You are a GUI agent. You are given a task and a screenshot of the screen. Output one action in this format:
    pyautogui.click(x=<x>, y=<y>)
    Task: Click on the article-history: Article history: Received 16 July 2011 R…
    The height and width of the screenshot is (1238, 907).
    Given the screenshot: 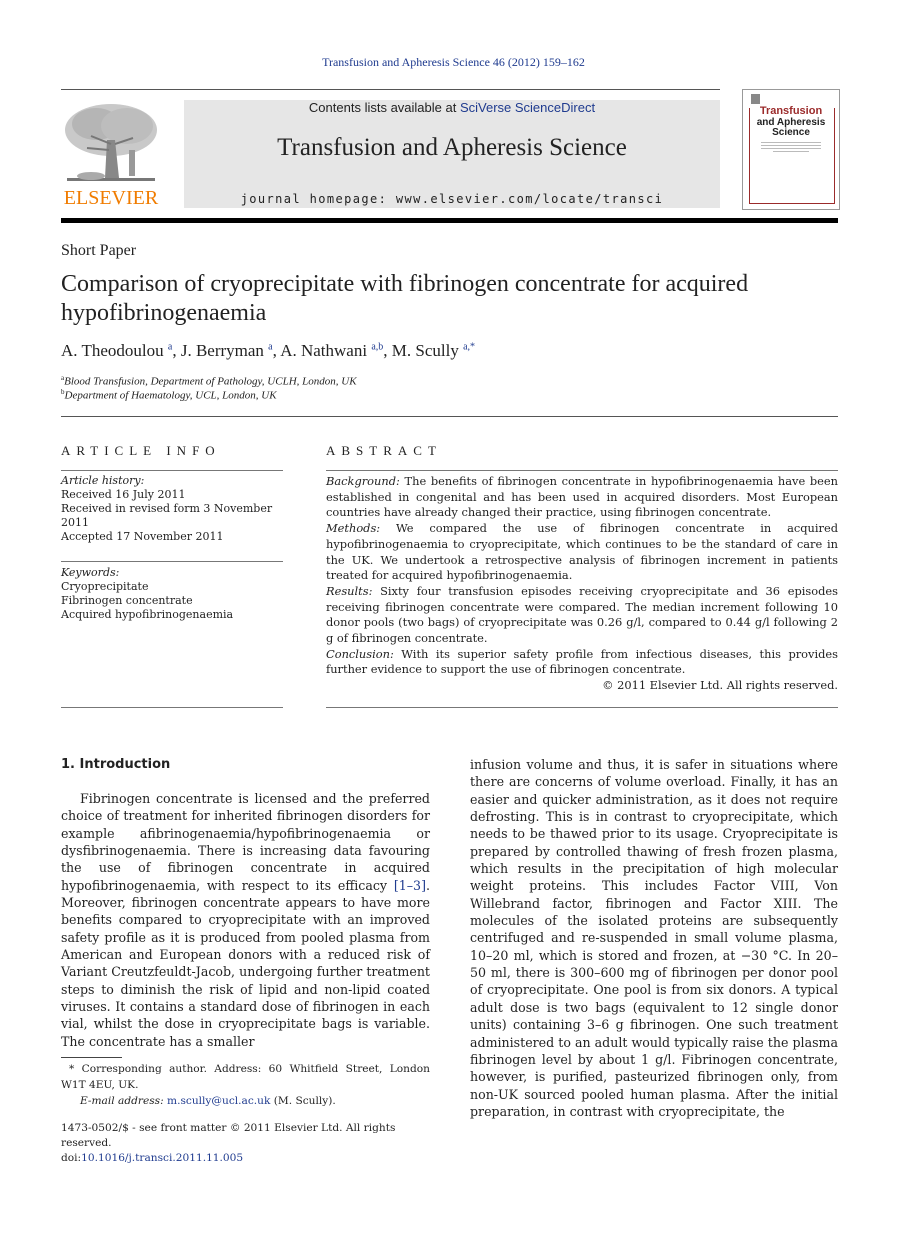 What is the action you would take?
    pyautogui.click(x=173, y=509)
    